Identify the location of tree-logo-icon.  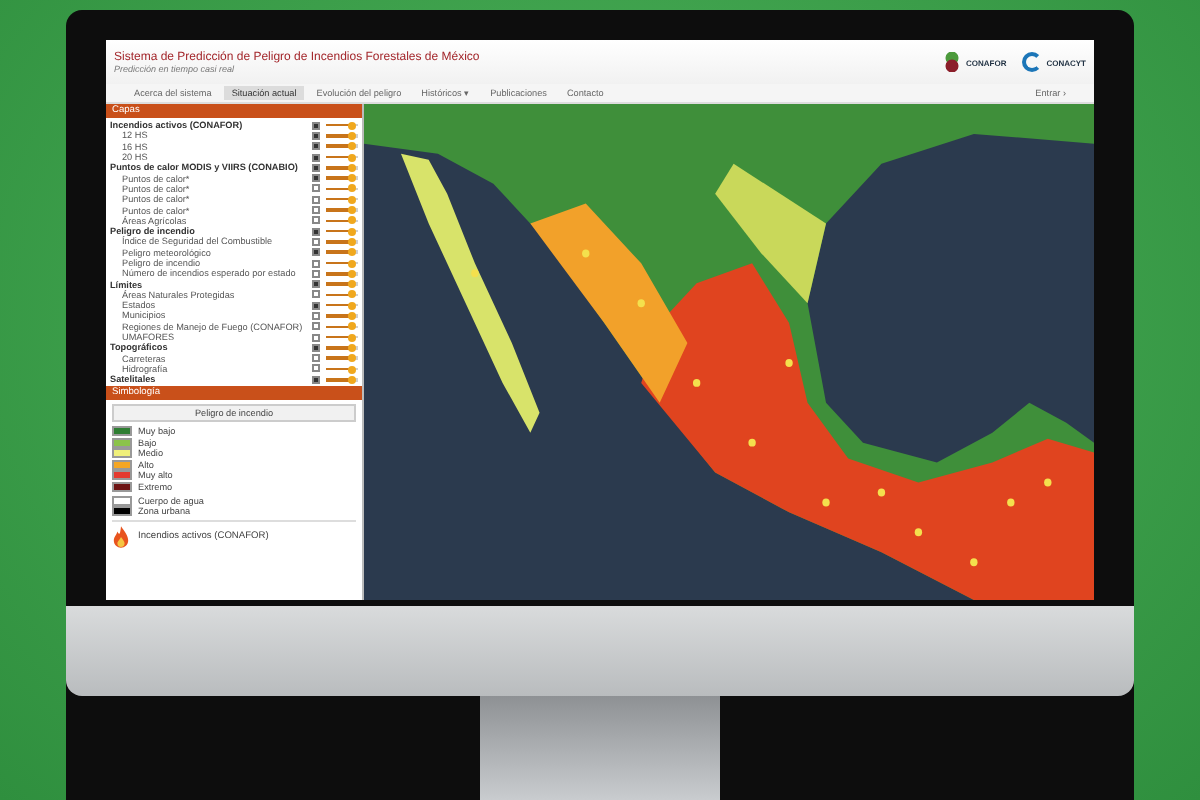
(951, 62).